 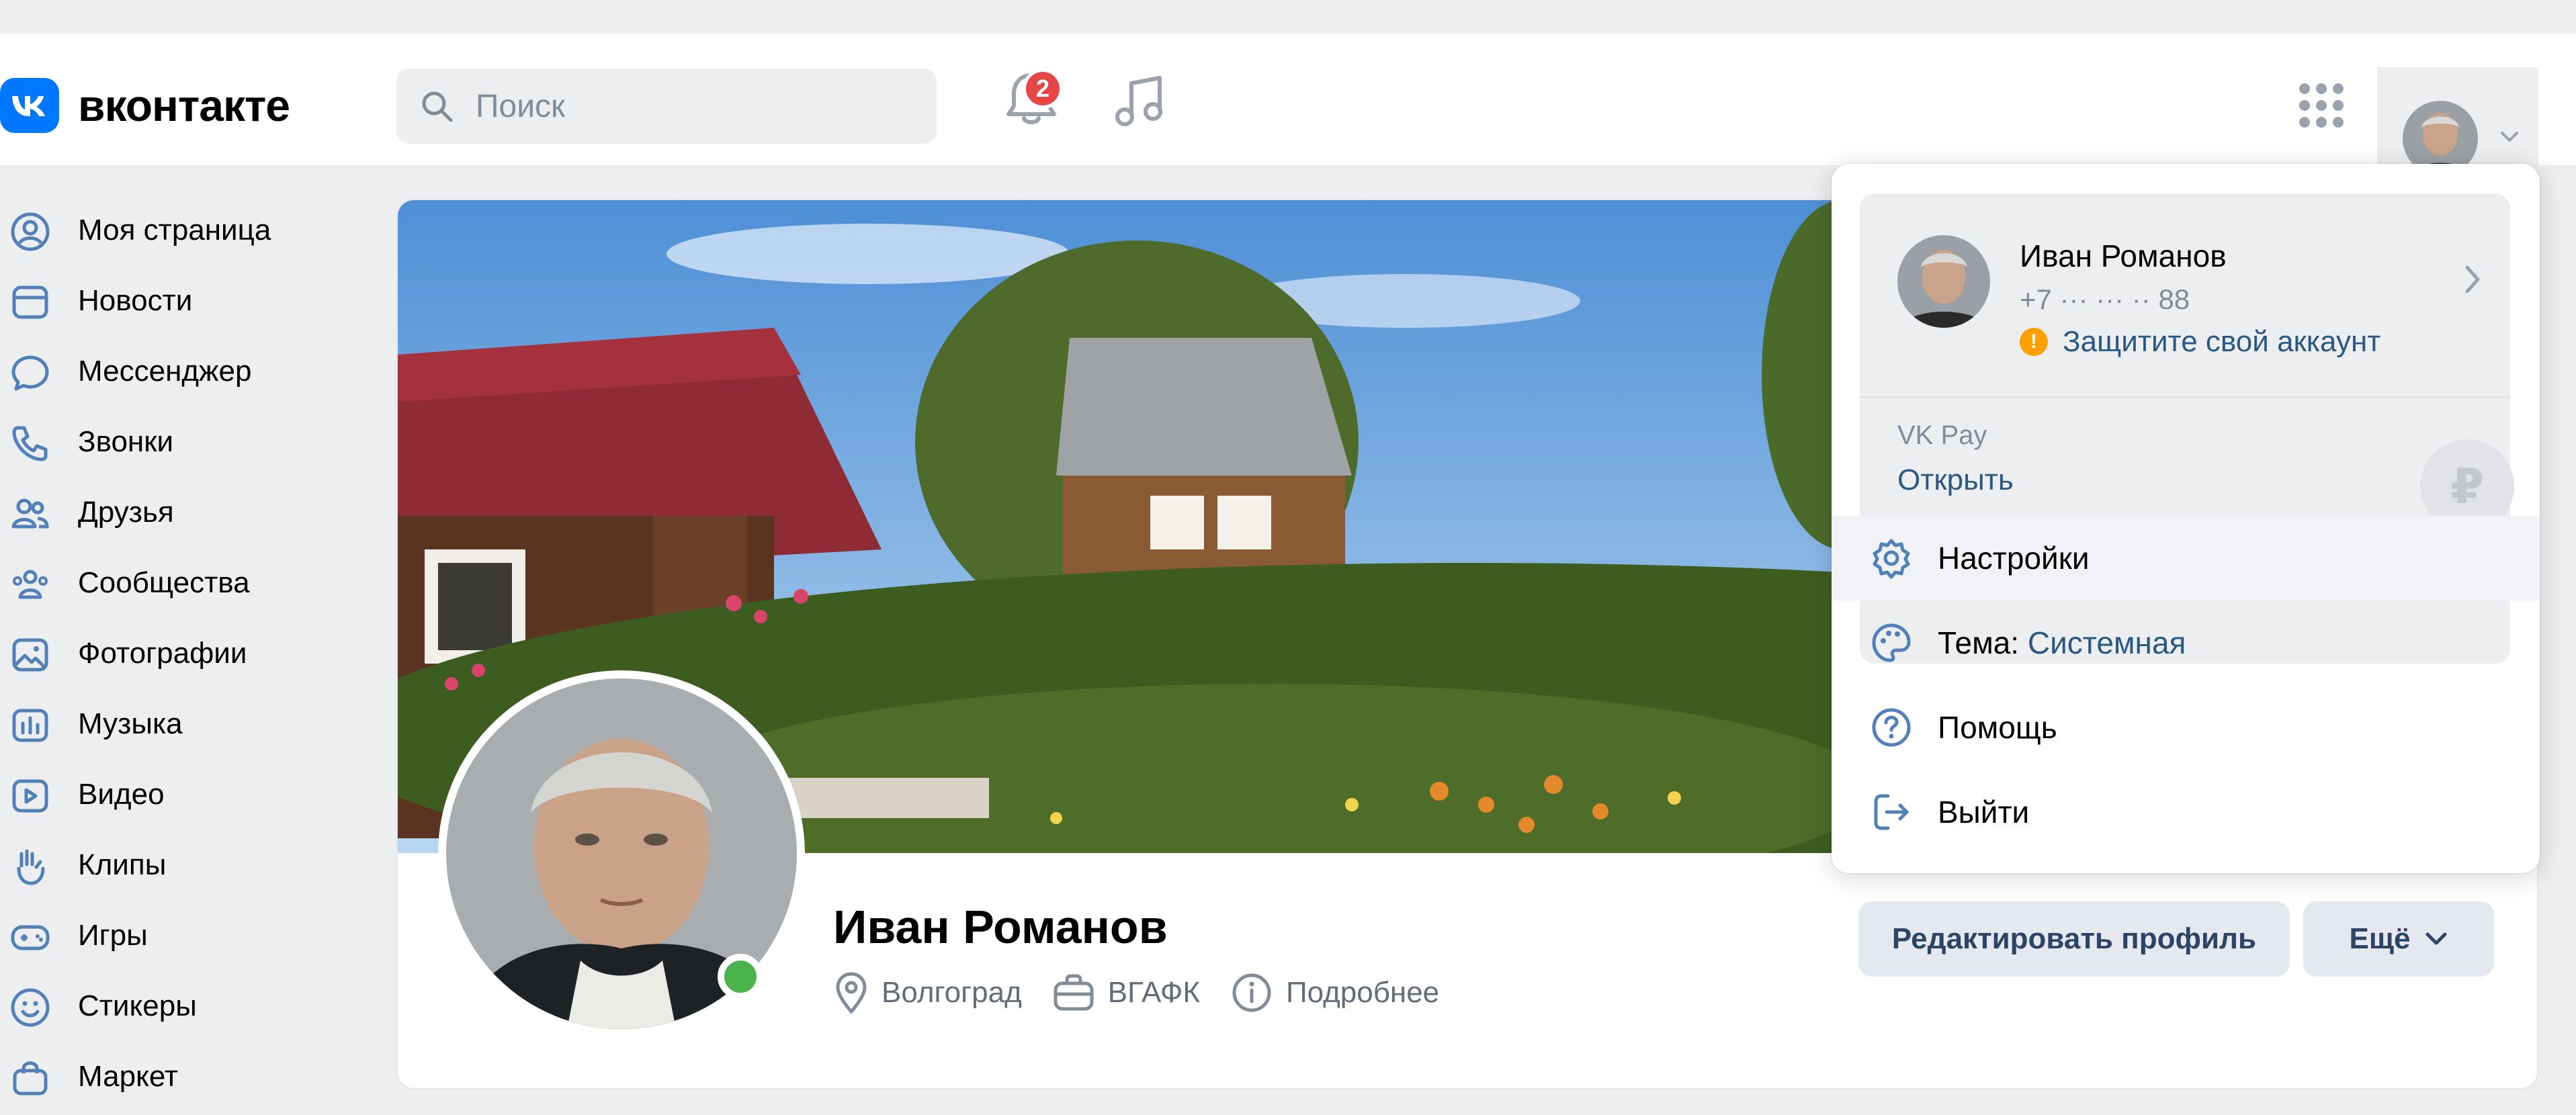 I want to click on music-button, so click(x=1140, y=102).